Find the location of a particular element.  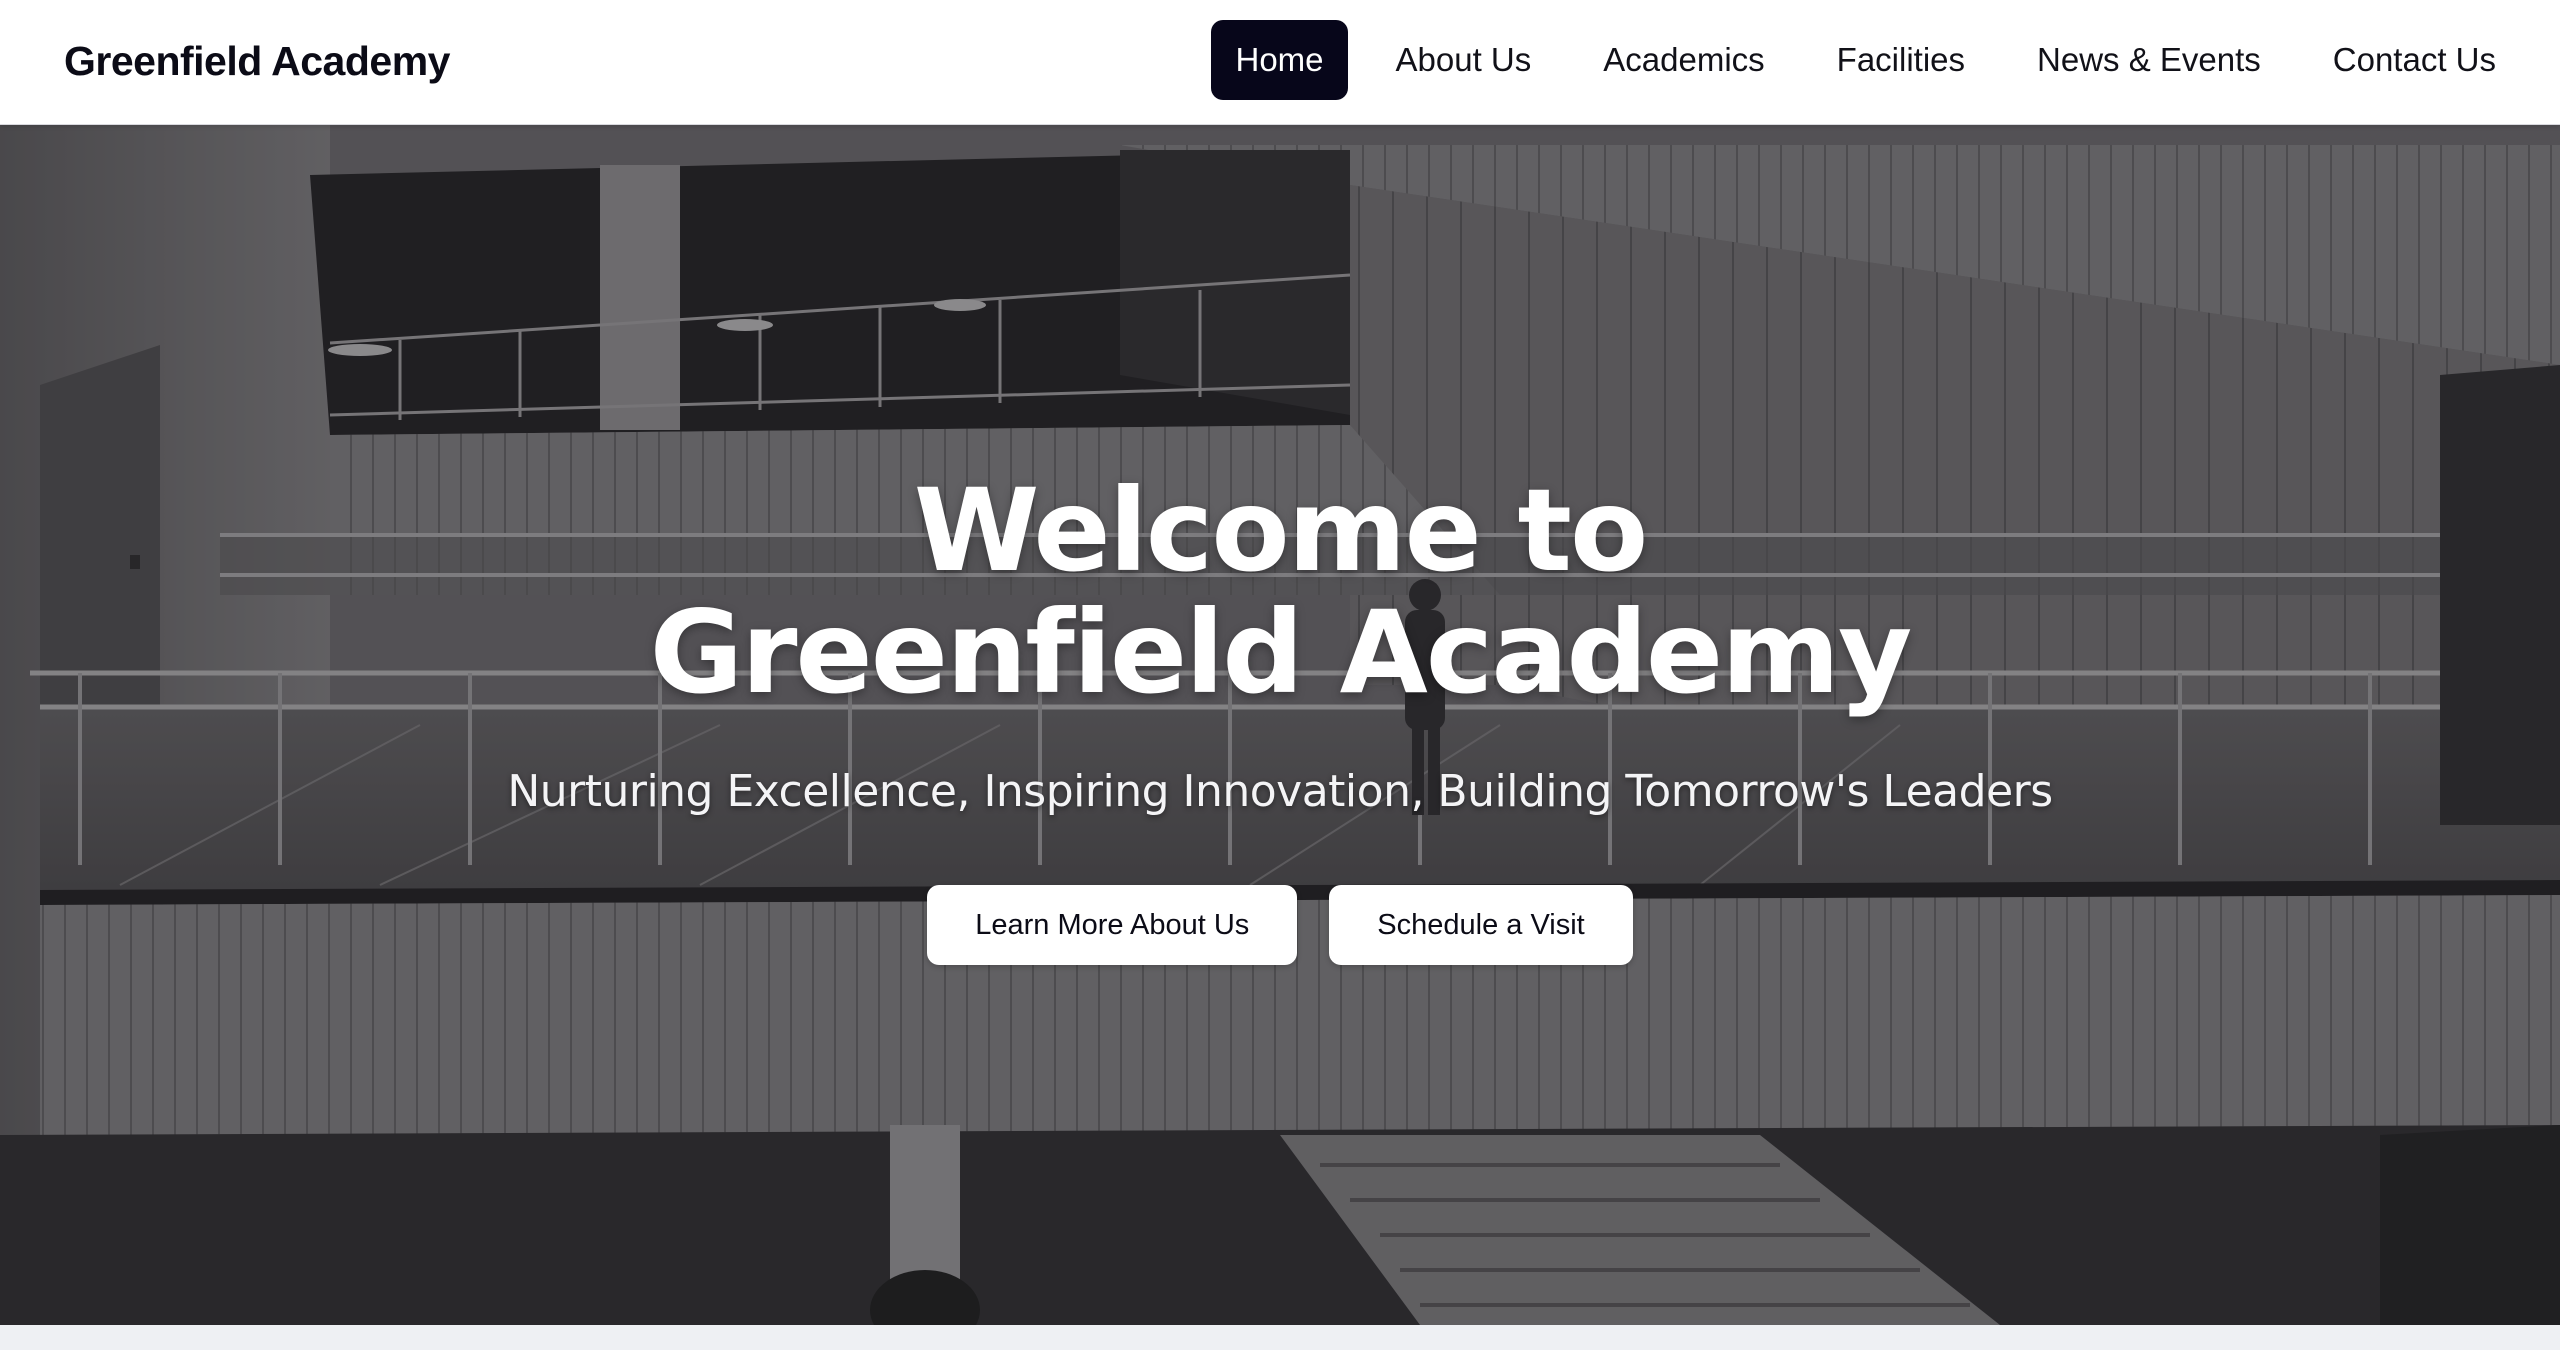

site-logo: Greenfield Academy is located at coordinates (257, 61).